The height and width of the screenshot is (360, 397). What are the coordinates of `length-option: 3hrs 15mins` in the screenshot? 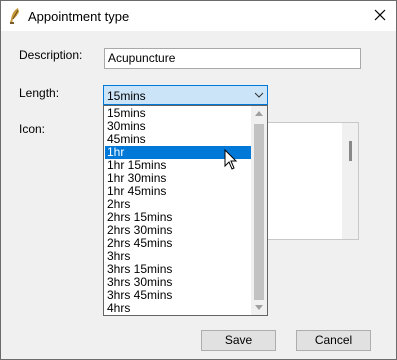 It's located at (178, 269).